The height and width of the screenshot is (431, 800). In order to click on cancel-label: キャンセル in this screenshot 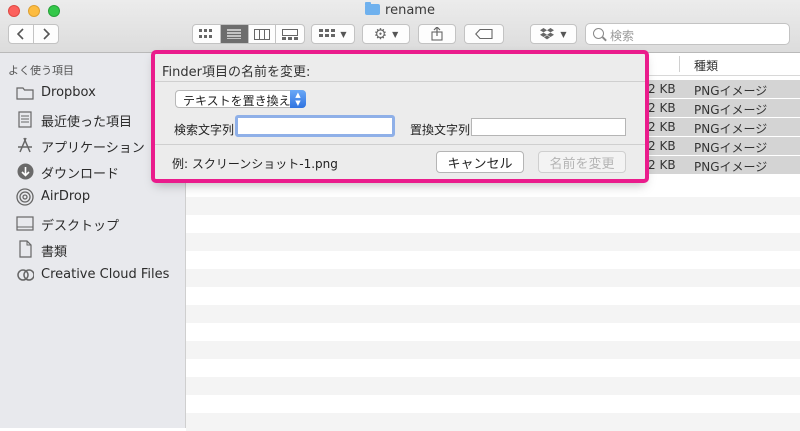, I will do `click(480, 164)`.